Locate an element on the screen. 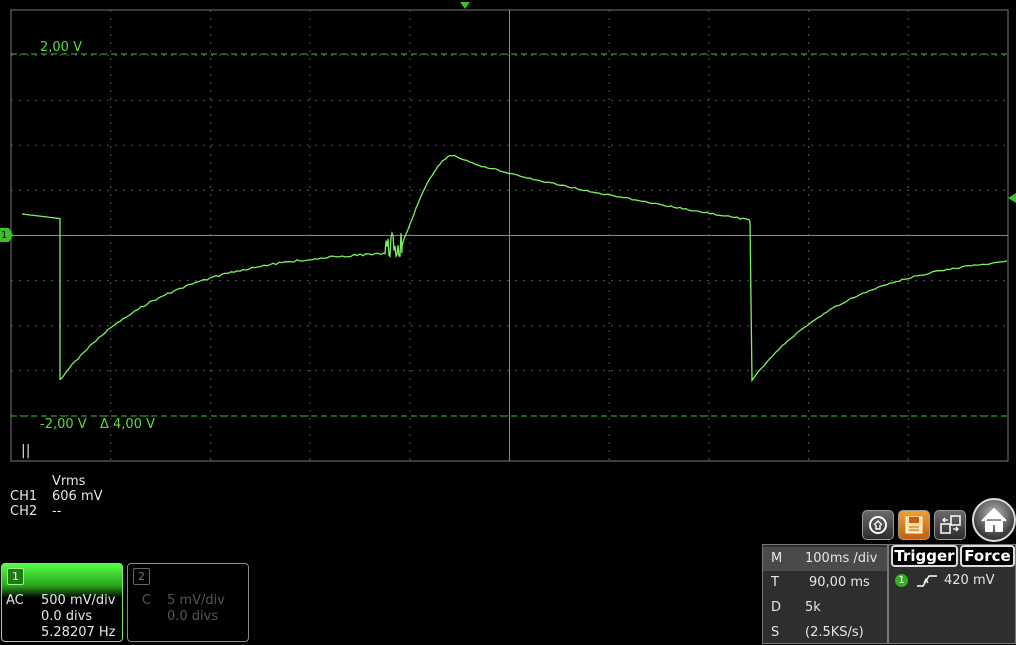 This screenshot has width=1016, height=645. upper-cursor-label: 2,00 V is located at coordinates (61, 47).